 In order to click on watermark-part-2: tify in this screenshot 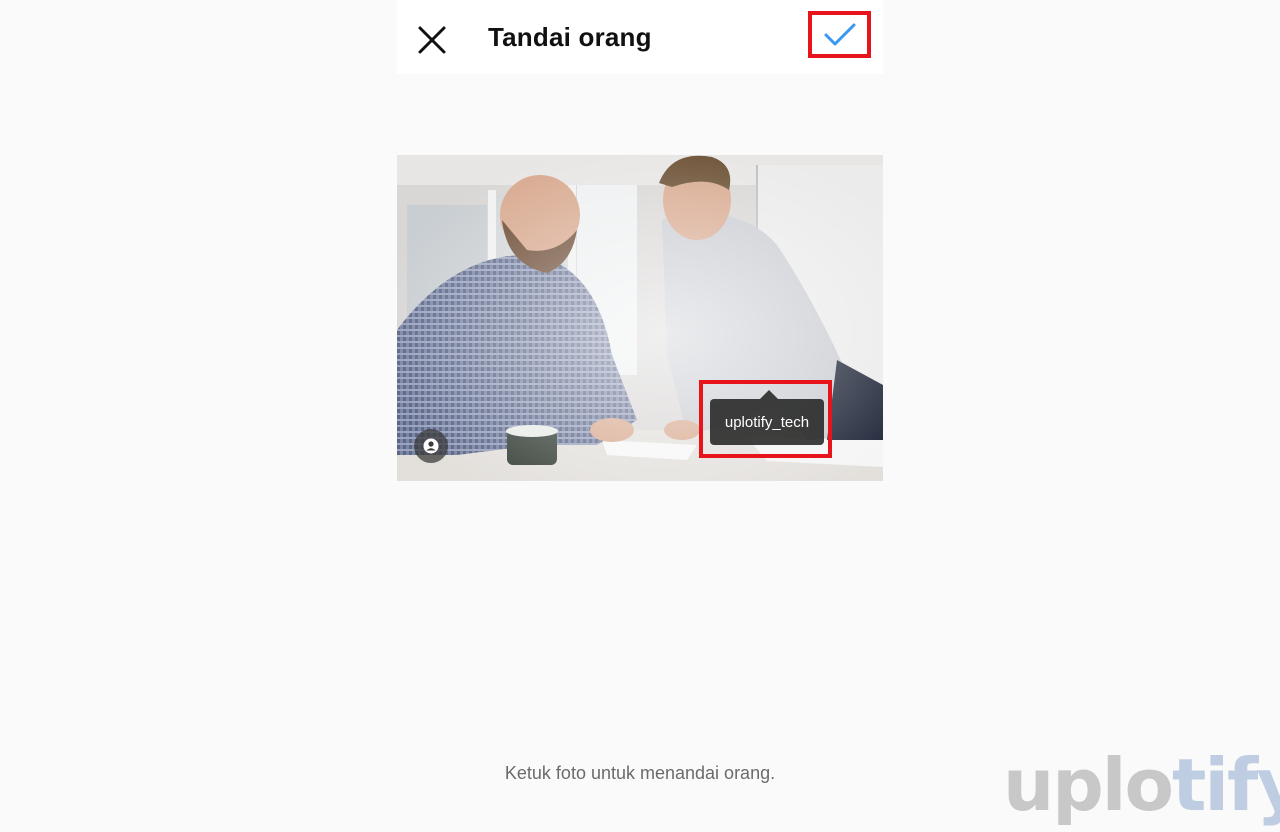, I will do `click(1225, 785)`.